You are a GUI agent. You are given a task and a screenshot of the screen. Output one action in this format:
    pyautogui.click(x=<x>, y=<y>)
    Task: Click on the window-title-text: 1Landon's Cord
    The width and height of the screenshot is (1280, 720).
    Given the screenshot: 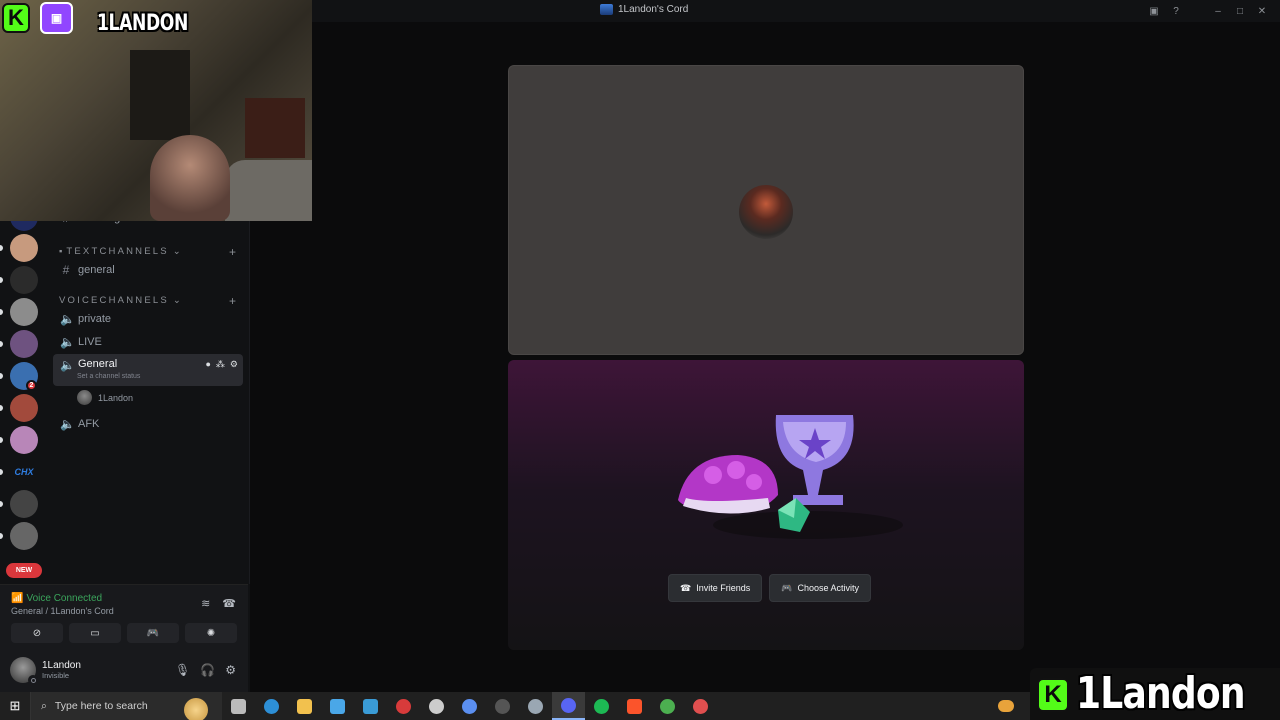 What is the action you would take?
    pyautogui.click(x=653, y=9)
    